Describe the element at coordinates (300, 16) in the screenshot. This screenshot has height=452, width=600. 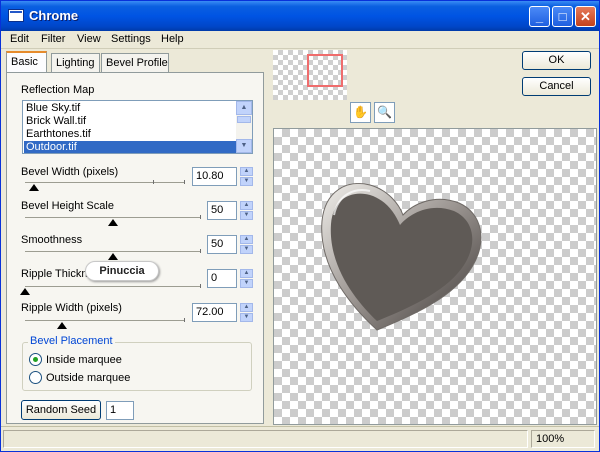
I see `title-bar: Chrome _ □ ✕` at that location.